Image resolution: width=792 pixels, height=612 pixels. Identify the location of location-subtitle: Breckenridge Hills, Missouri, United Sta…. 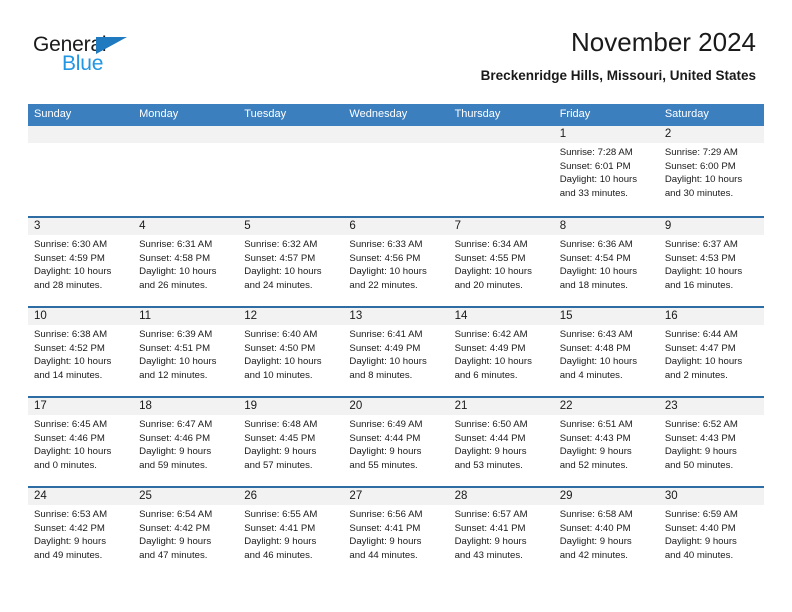
(618, 75).